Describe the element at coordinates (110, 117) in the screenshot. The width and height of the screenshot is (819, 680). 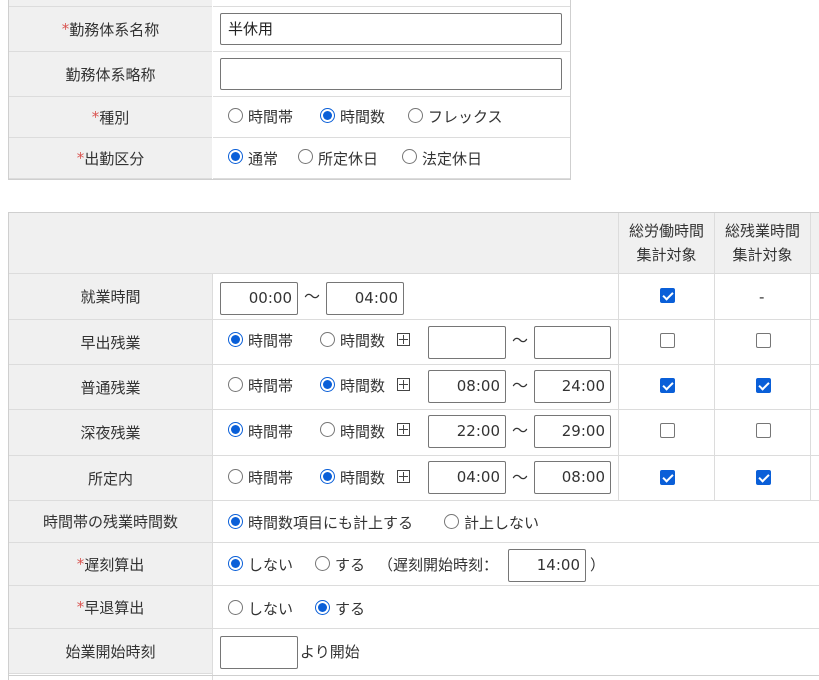
I see `type-label-cell: * 種別` at that location.